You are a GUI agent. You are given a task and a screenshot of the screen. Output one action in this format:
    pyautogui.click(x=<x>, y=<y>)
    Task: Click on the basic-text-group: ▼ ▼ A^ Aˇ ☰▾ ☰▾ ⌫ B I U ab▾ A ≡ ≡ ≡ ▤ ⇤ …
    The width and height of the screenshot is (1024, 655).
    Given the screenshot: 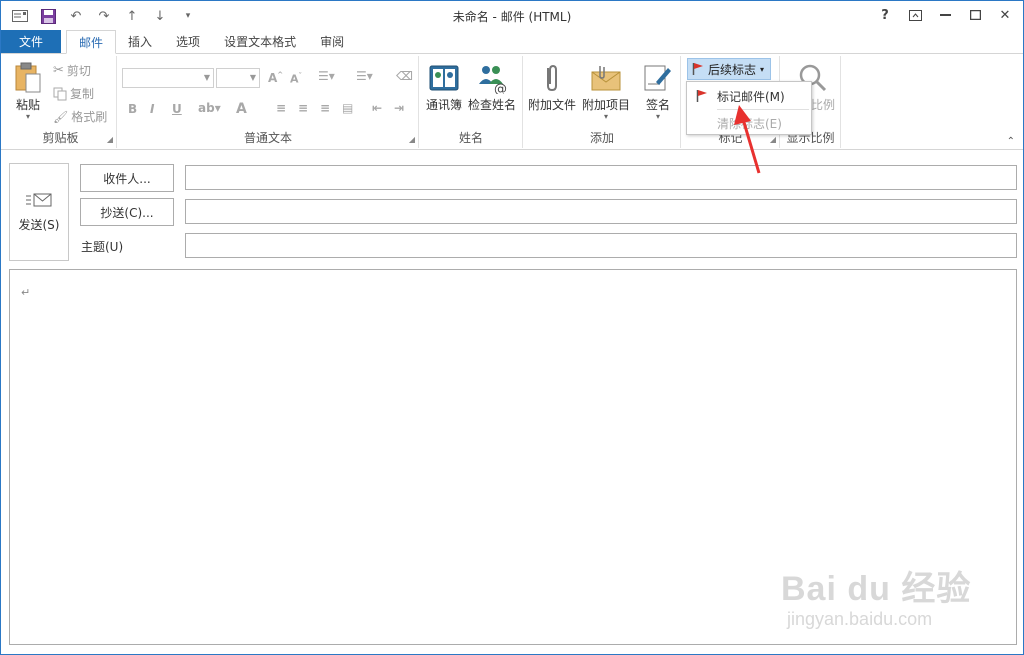 What is the action you would take?
    pyautogui.click(x=268, y=102)
    